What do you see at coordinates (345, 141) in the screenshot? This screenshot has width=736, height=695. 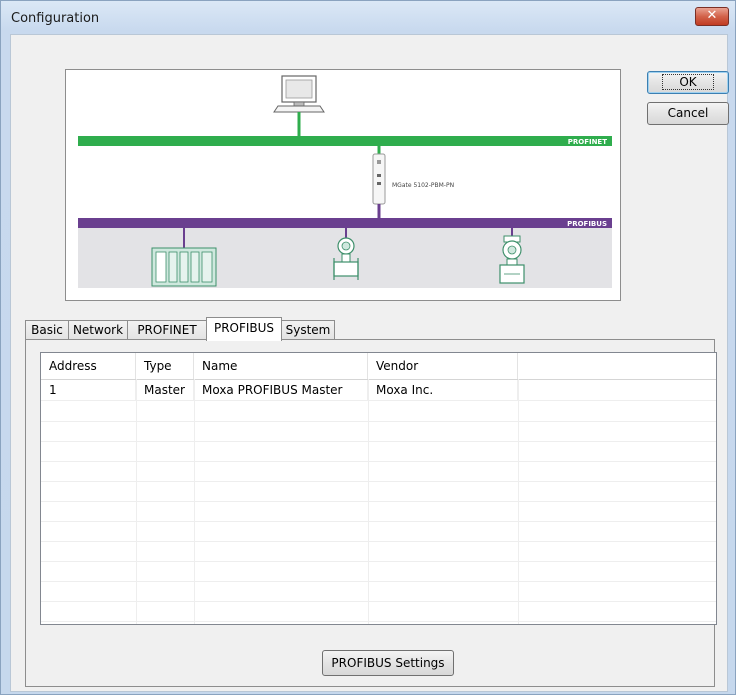 I see `profinet-bus` at bounding box center [345, 141].